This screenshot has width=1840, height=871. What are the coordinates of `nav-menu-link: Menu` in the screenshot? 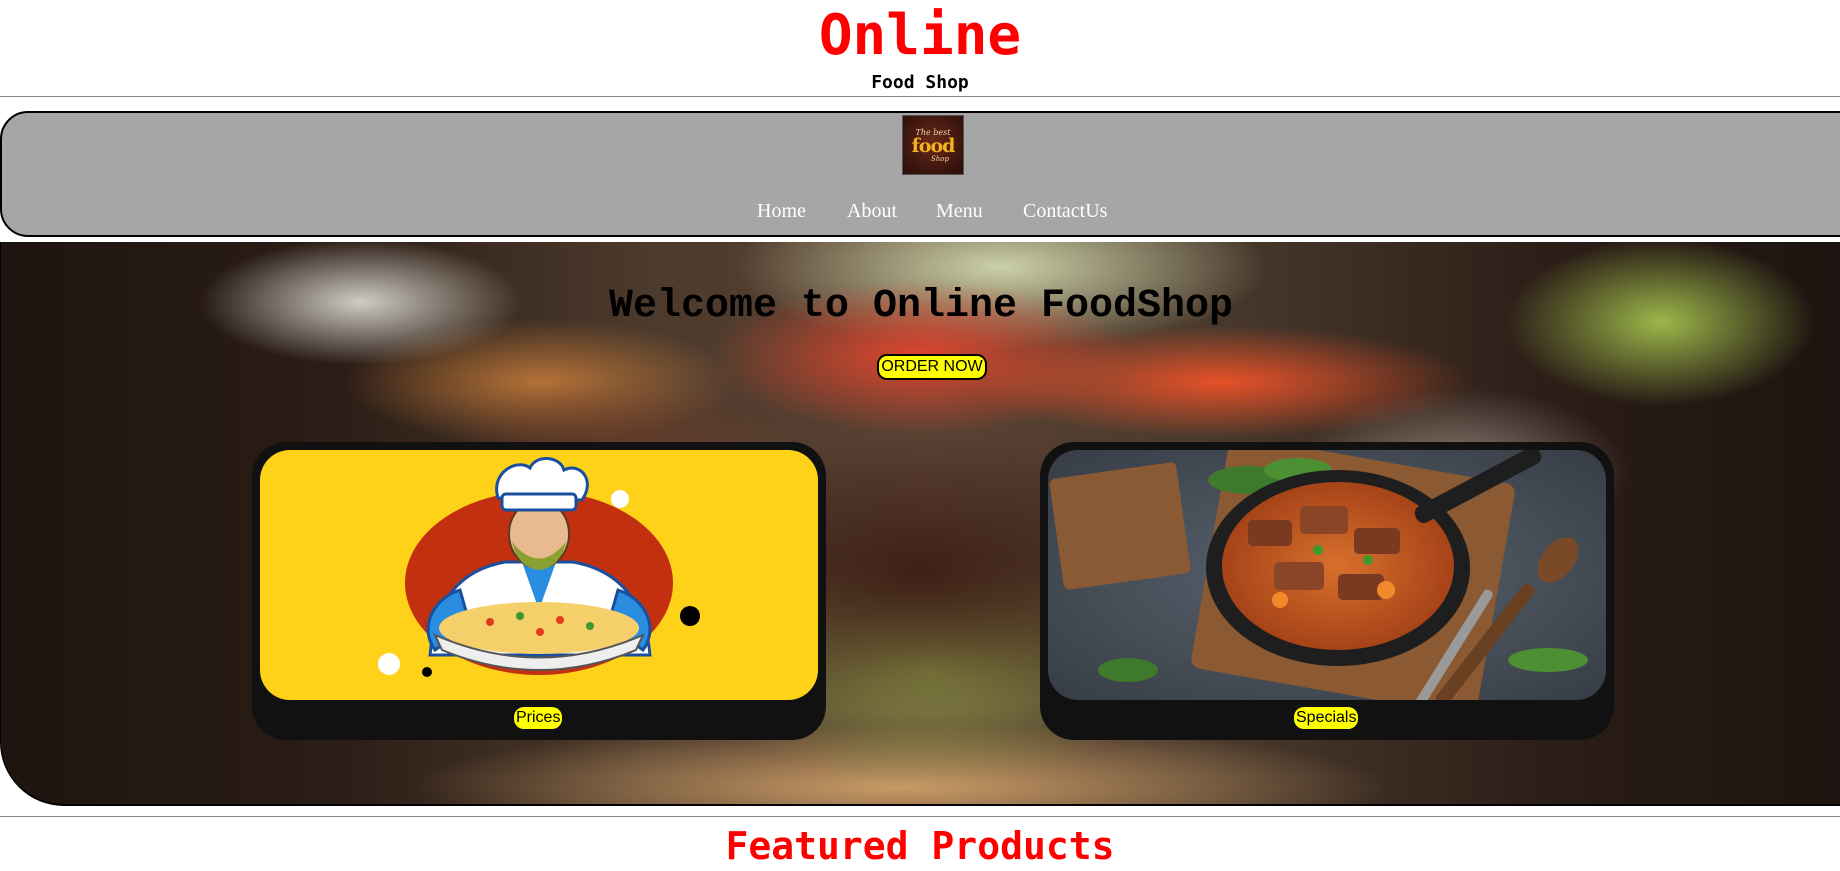 It's located at (959, 211).